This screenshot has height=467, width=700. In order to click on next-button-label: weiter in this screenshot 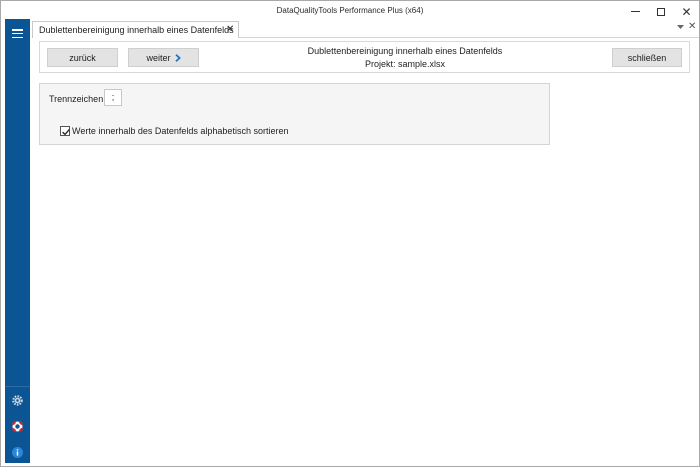, I will do `click(158, 57)`.